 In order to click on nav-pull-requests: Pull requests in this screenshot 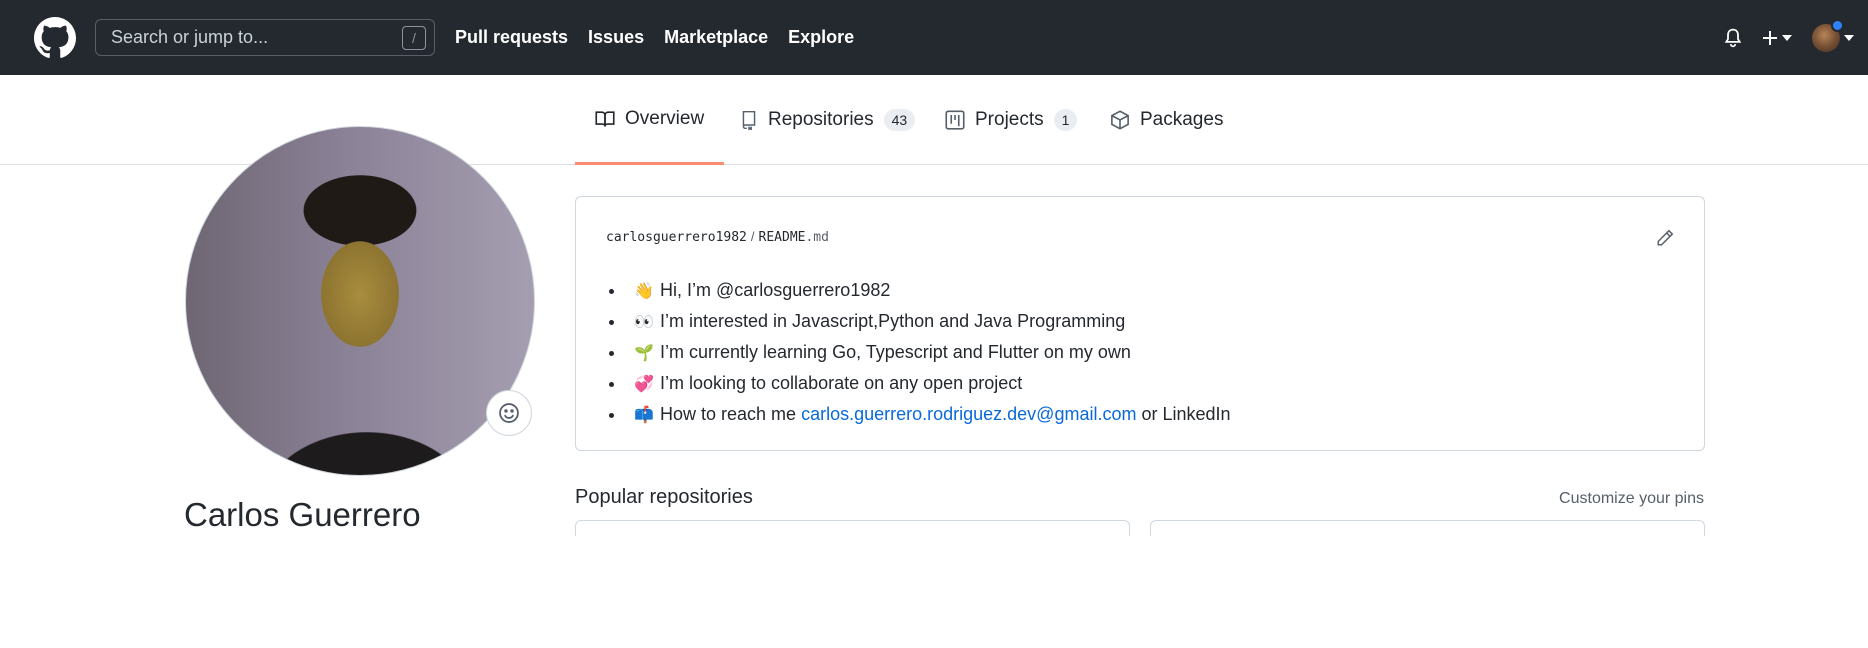, I will do `click(511, 37)`.